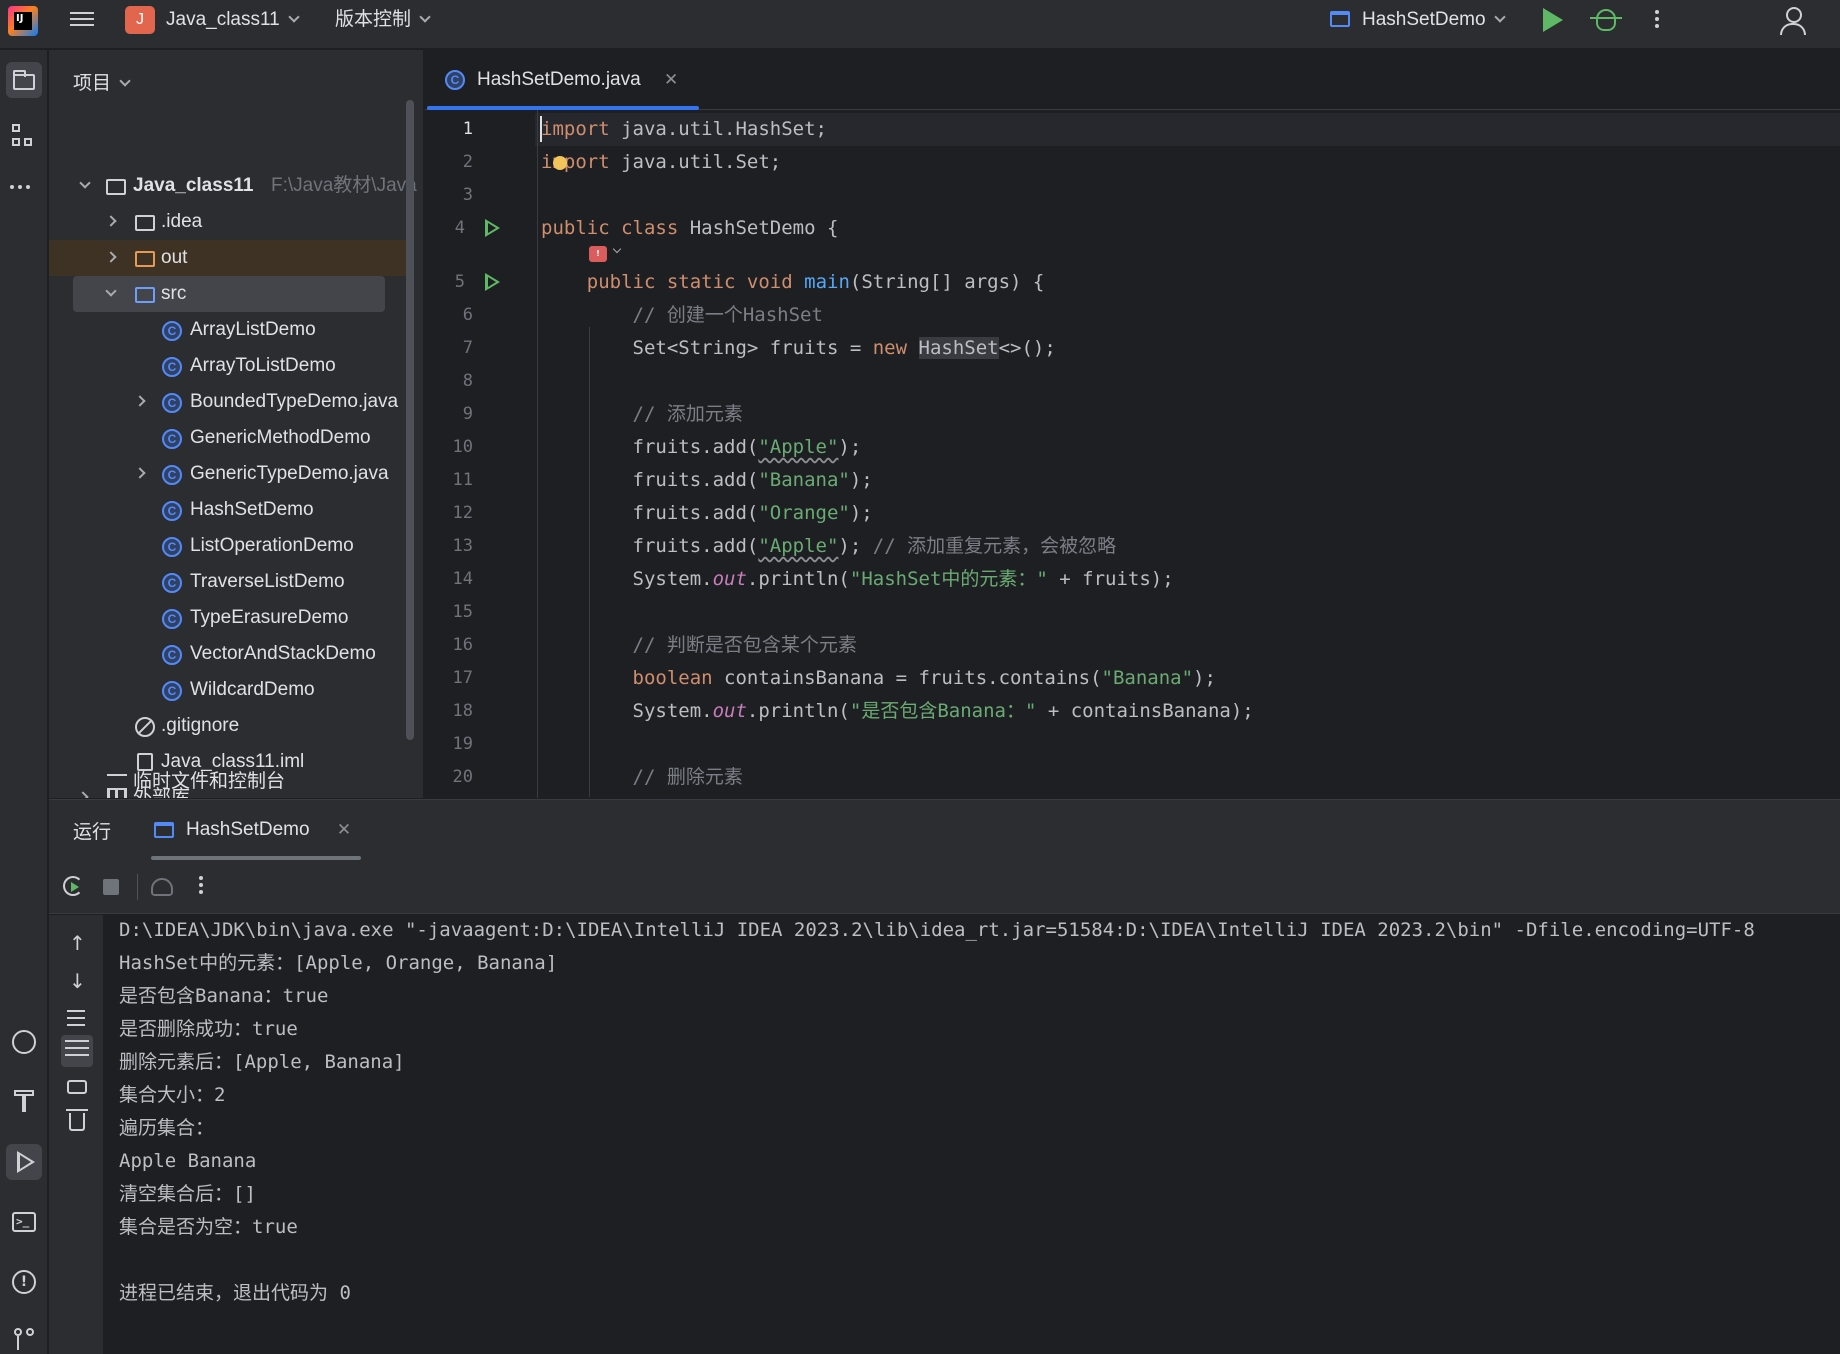  What do you see at coordinates (24, 1102) in the screenshot?
I see `build-tool-button` at bounding box center [24, 1102].